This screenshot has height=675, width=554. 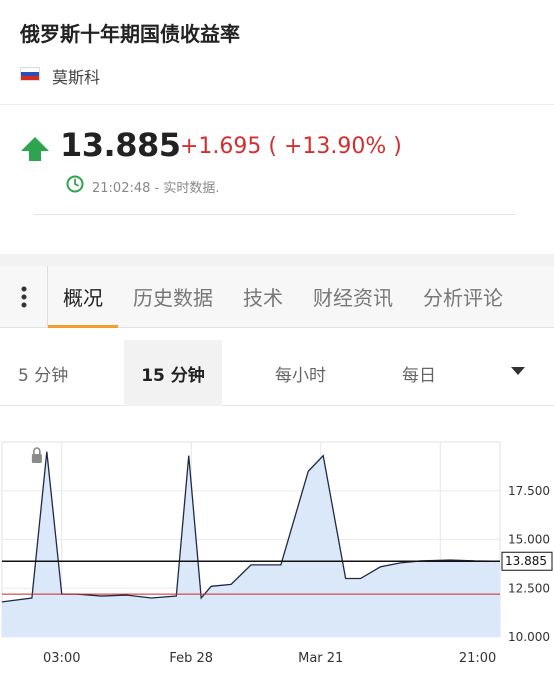 I want to click on tab-analysis: 分析评论, so click(x=463, y=297).